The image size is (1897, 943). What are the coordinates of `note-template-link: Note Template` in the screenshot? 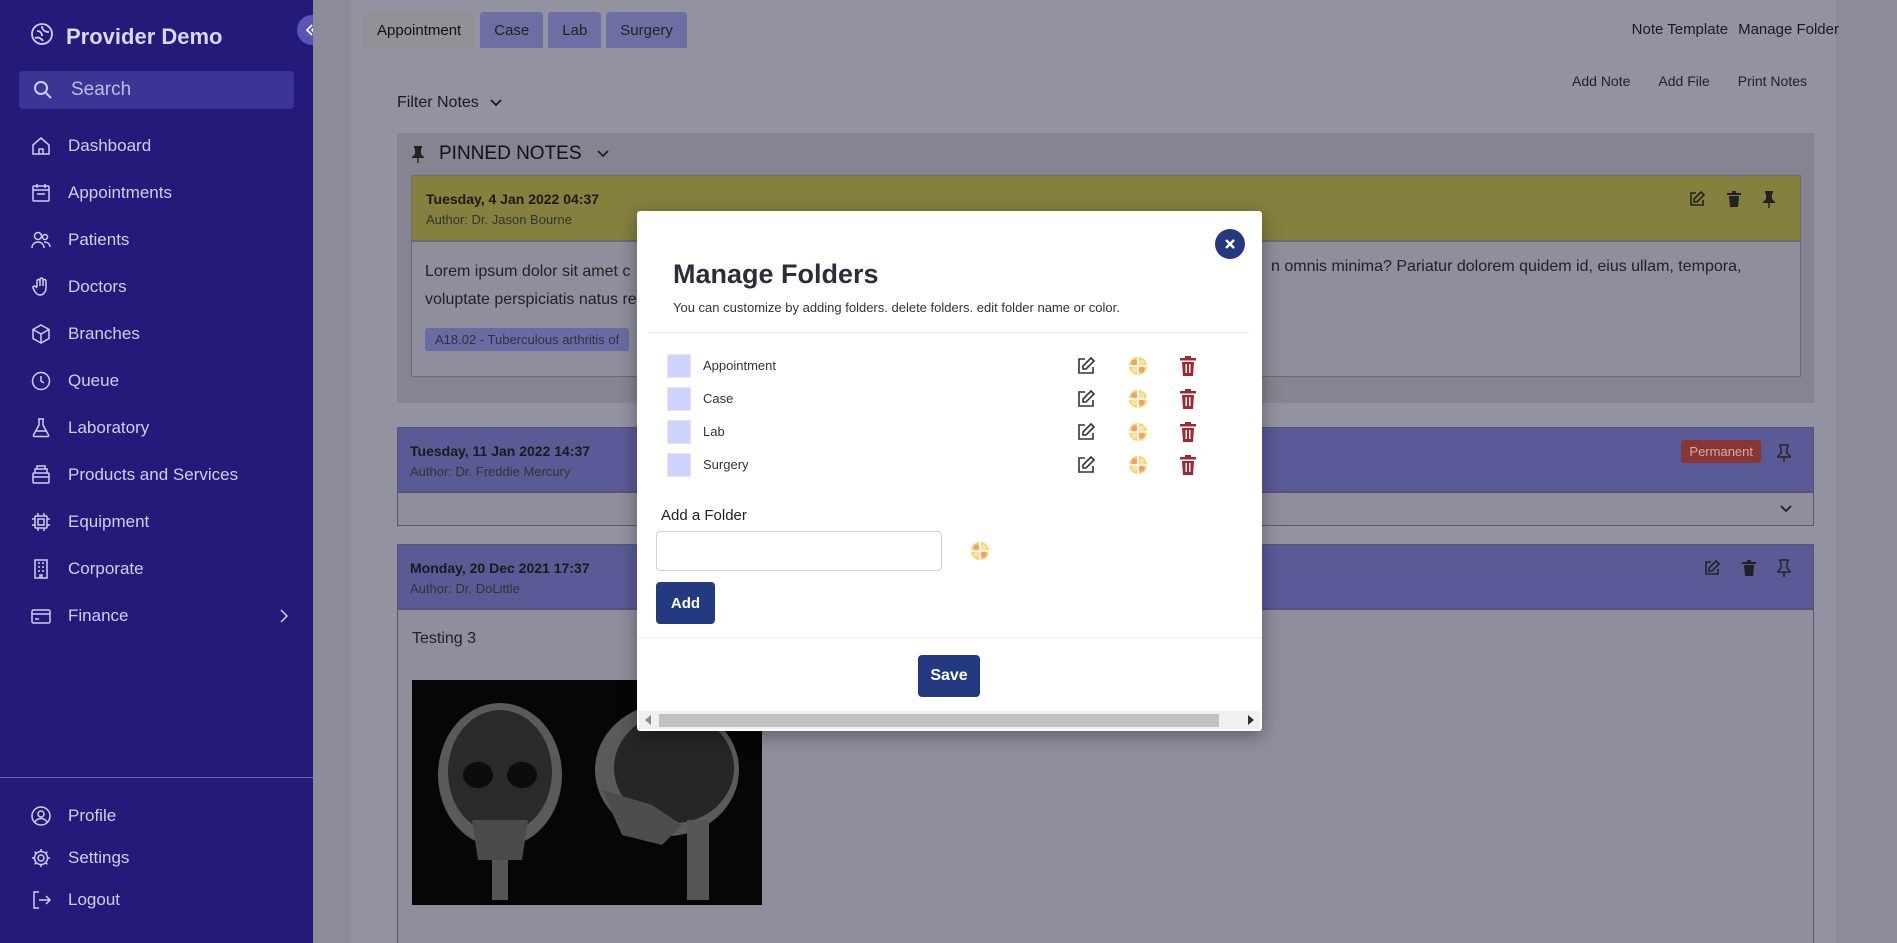 It's located at (1680, 29).